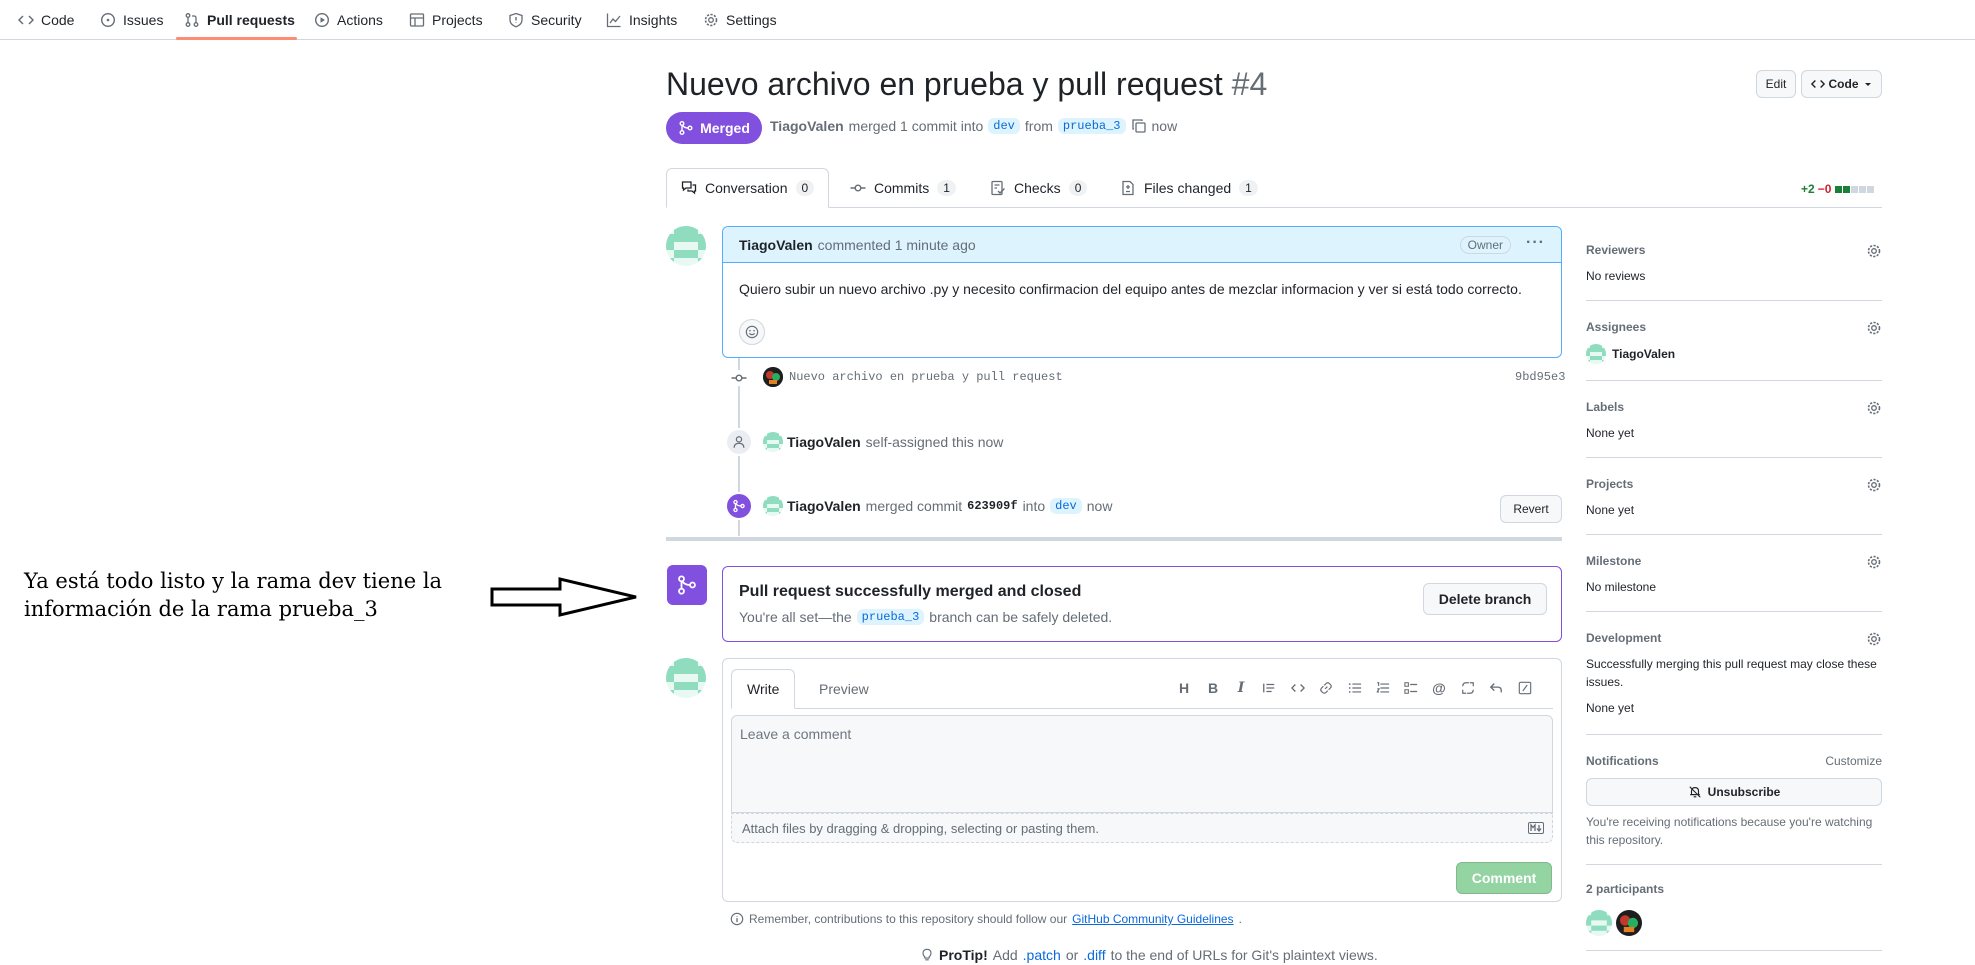 This screenshot has height=965, width=1975. What do you see at coordinates (1496, 688) in the screenshot?
I see `reply-icon` at bounding box center [1496, 688].